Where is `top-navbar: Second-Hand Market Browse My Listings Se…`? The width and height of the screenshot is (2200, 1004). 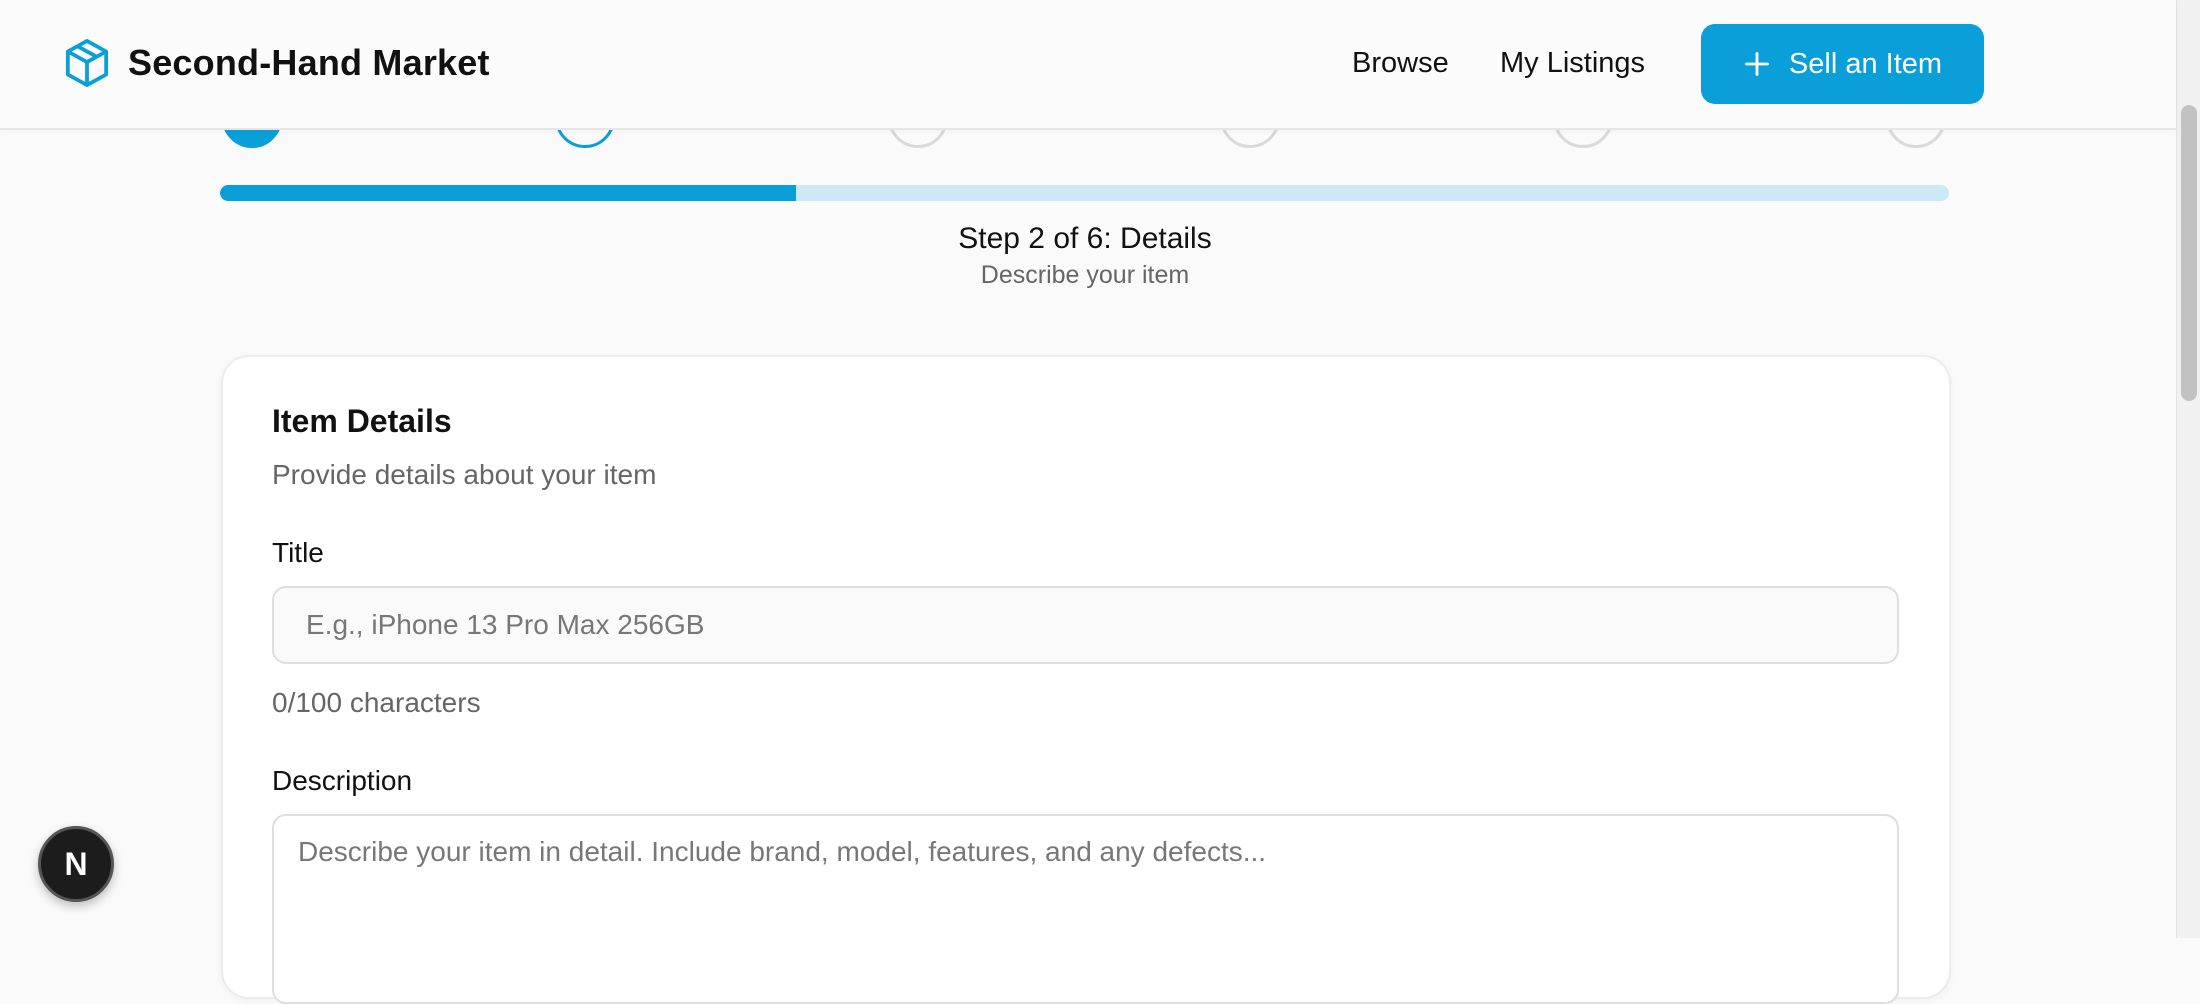
top-navbar: Second-Hand Market Browse My Listings Se… is located at coordinates (1088, 65).